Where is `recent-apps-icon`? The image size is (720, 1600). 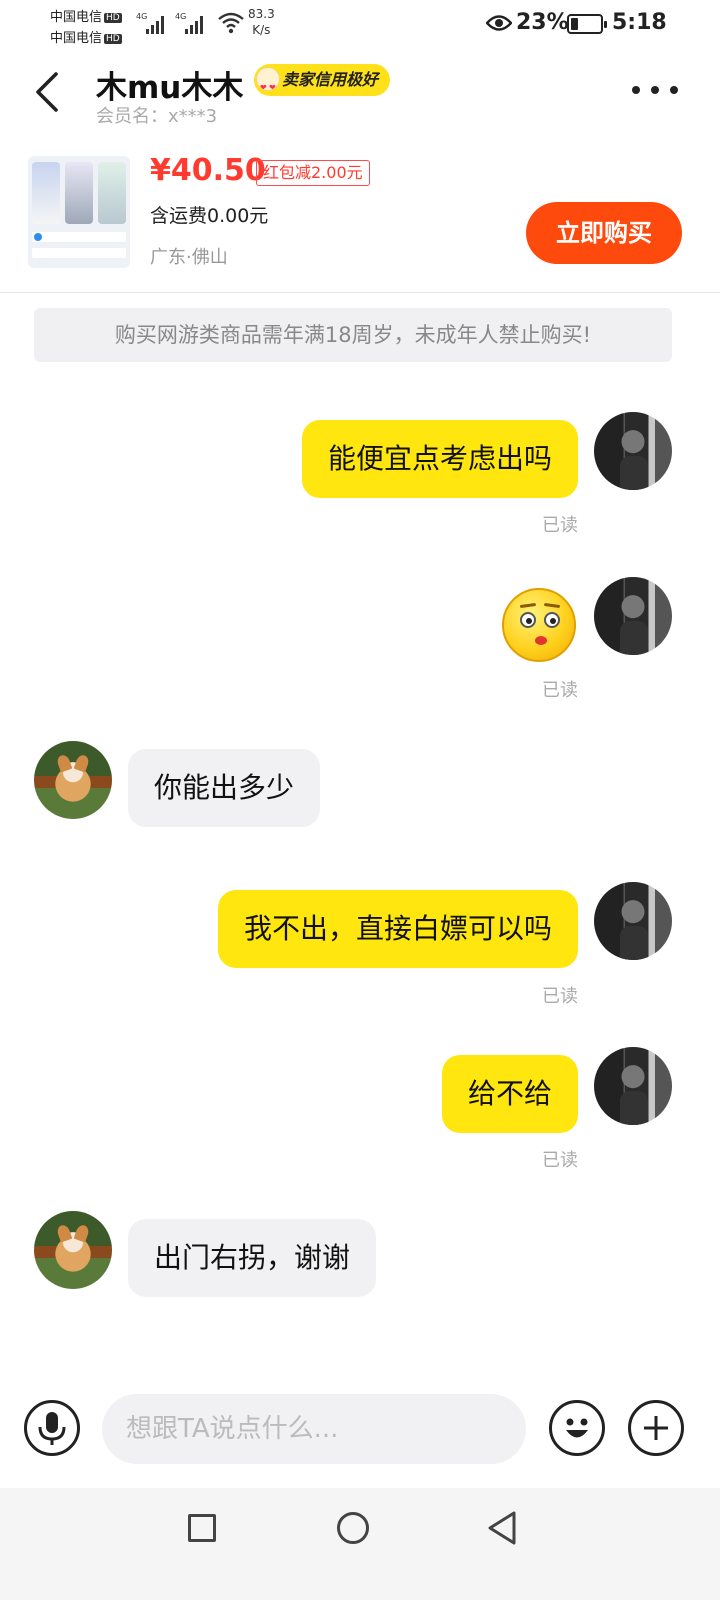
recent-apps-icon is located at coordinates (202, 1528).